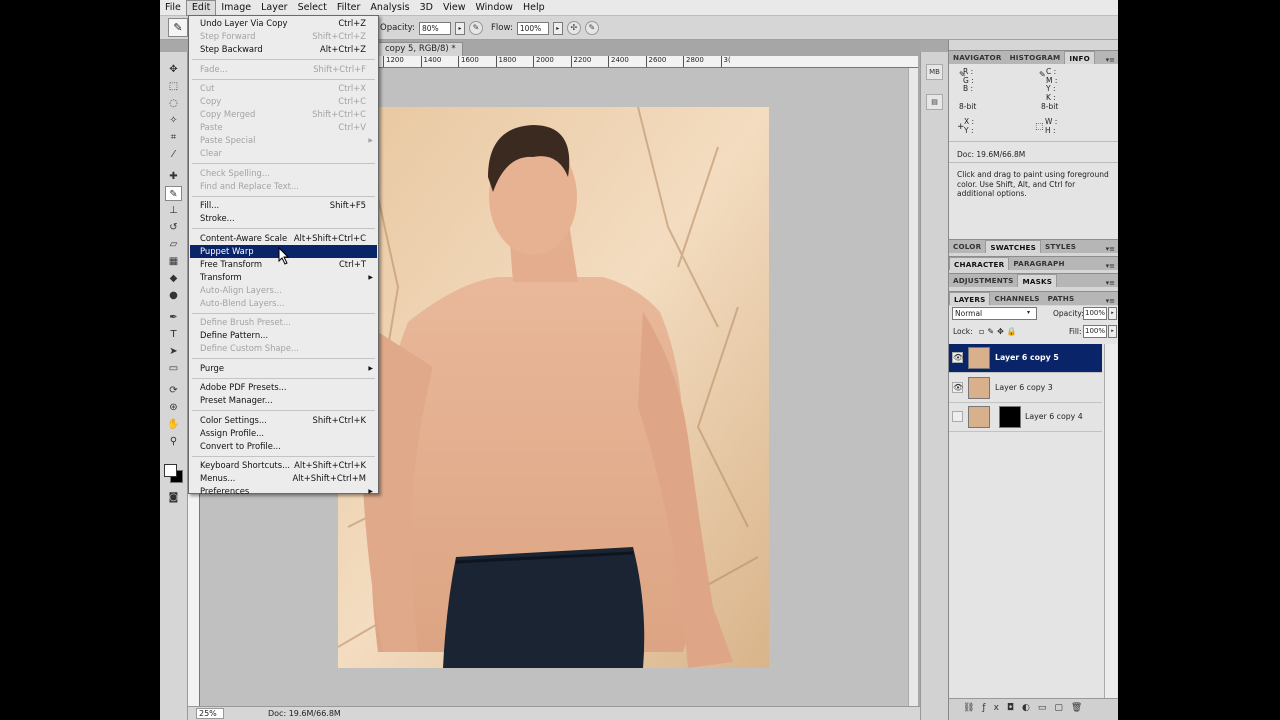 This screenshot has width=1280, height=720. Describe the element at coordinates (173, 120) in the screenshot. I see `quick-selection-tool-icon: ✧` at that location.